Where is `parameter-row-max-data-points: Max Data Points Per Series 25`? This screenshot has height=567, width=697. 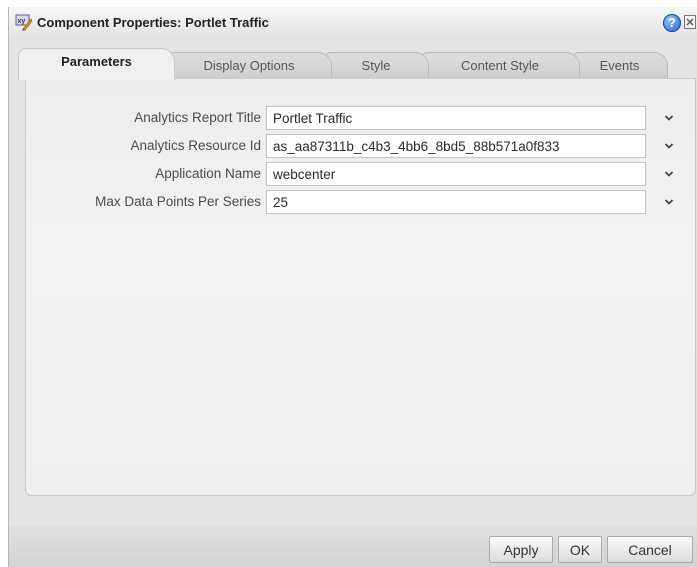 parameter-row-max-data-points: Max Data Points Per Series 25 is located at coordinates (361, 202).